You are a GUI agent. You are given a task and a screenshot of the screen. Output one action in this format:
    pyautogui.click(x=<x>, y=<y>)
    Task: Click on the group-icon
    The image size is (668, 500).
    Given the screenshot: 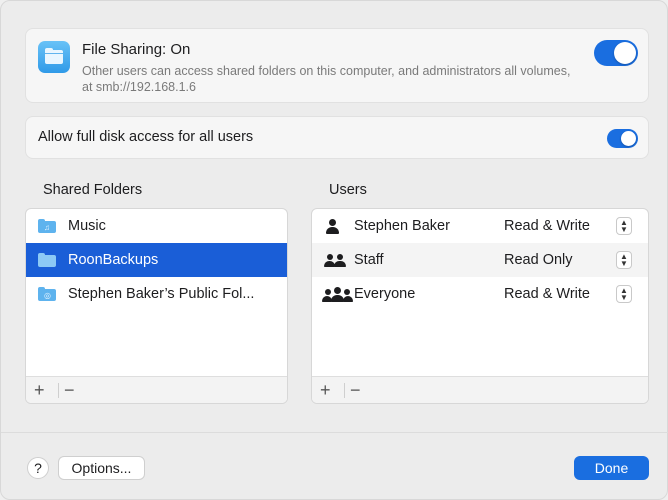 What is the action you would take?
    pyautogui.click(x=338, y=261)
    